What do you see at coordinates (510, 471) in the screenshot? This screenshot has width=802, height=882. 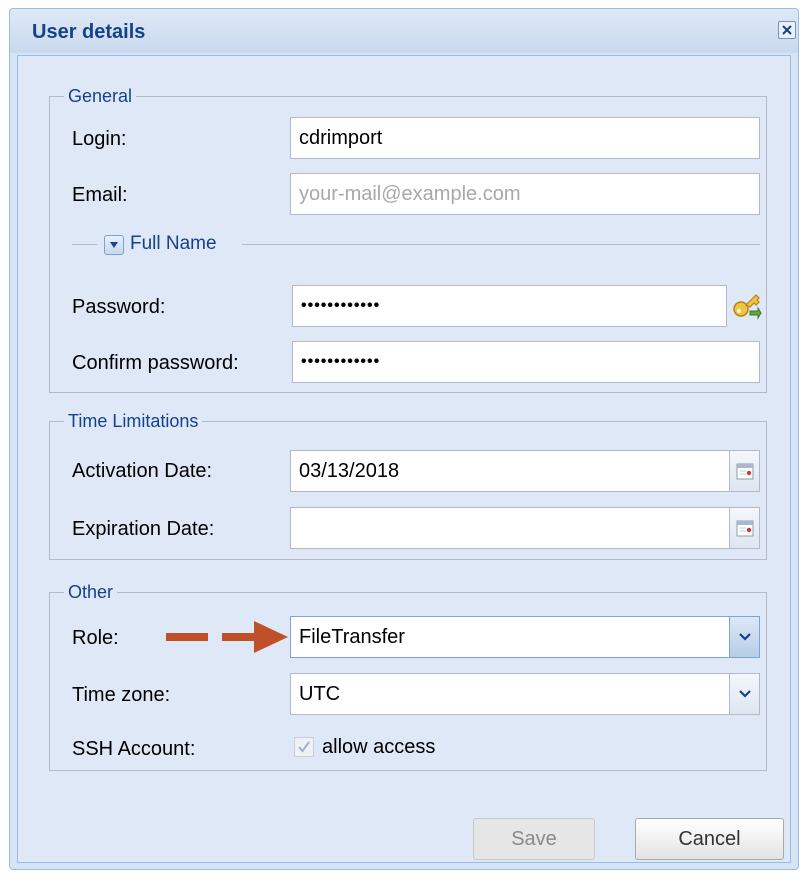 I see `activation-date-input: 03/13/2018` at bounding box center [510, 471].